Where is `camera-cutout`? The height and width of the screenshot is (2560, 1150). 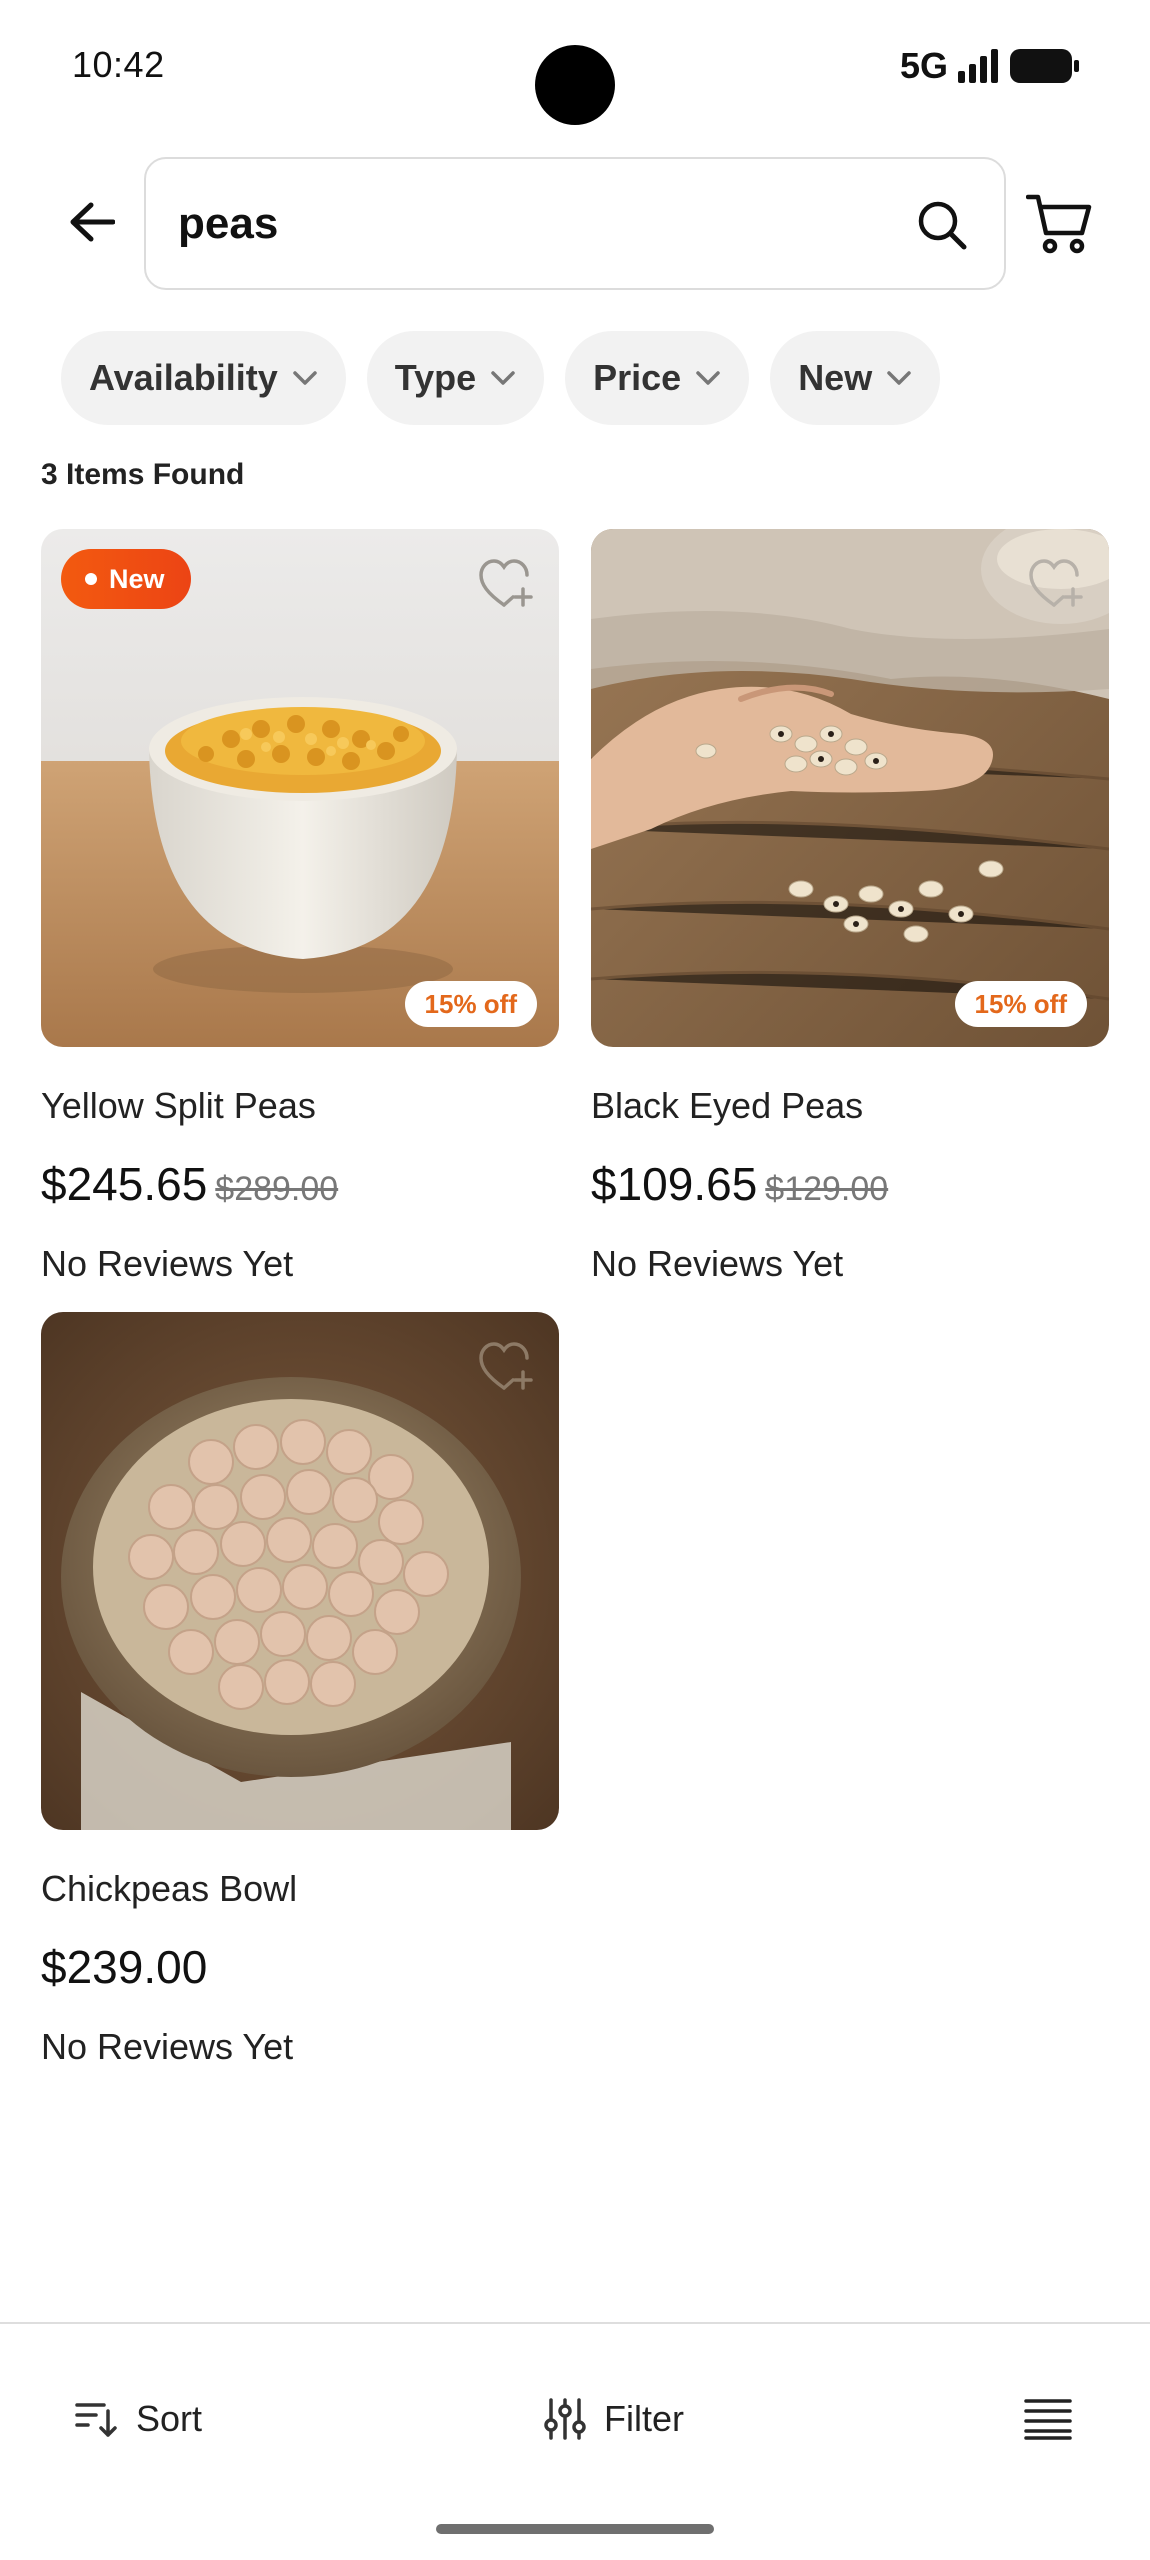 camera-cutout is located at coordinates (575, 85).